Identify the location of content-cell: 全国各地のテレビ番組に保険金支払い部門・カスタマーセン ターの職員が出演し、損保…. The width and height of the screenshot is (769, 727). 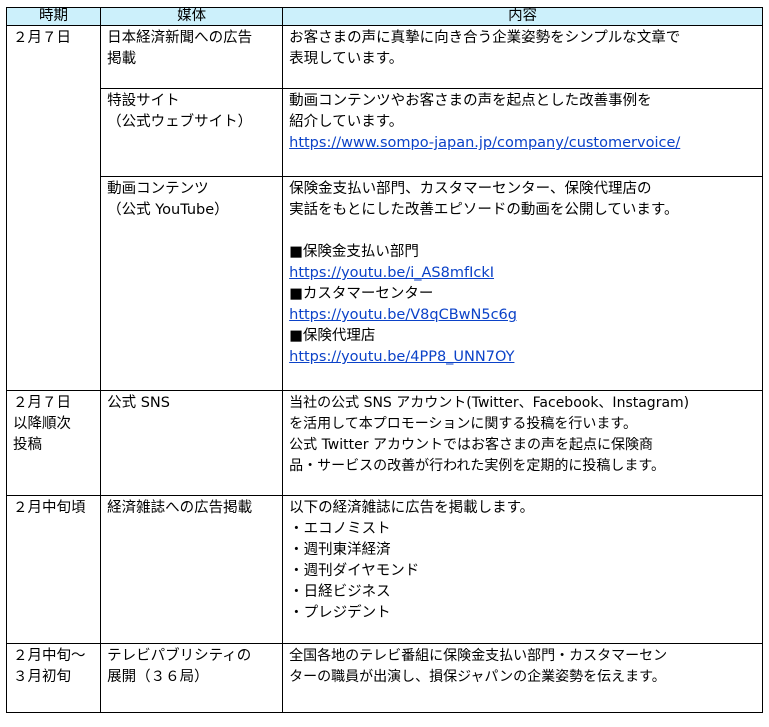
(522, 678).